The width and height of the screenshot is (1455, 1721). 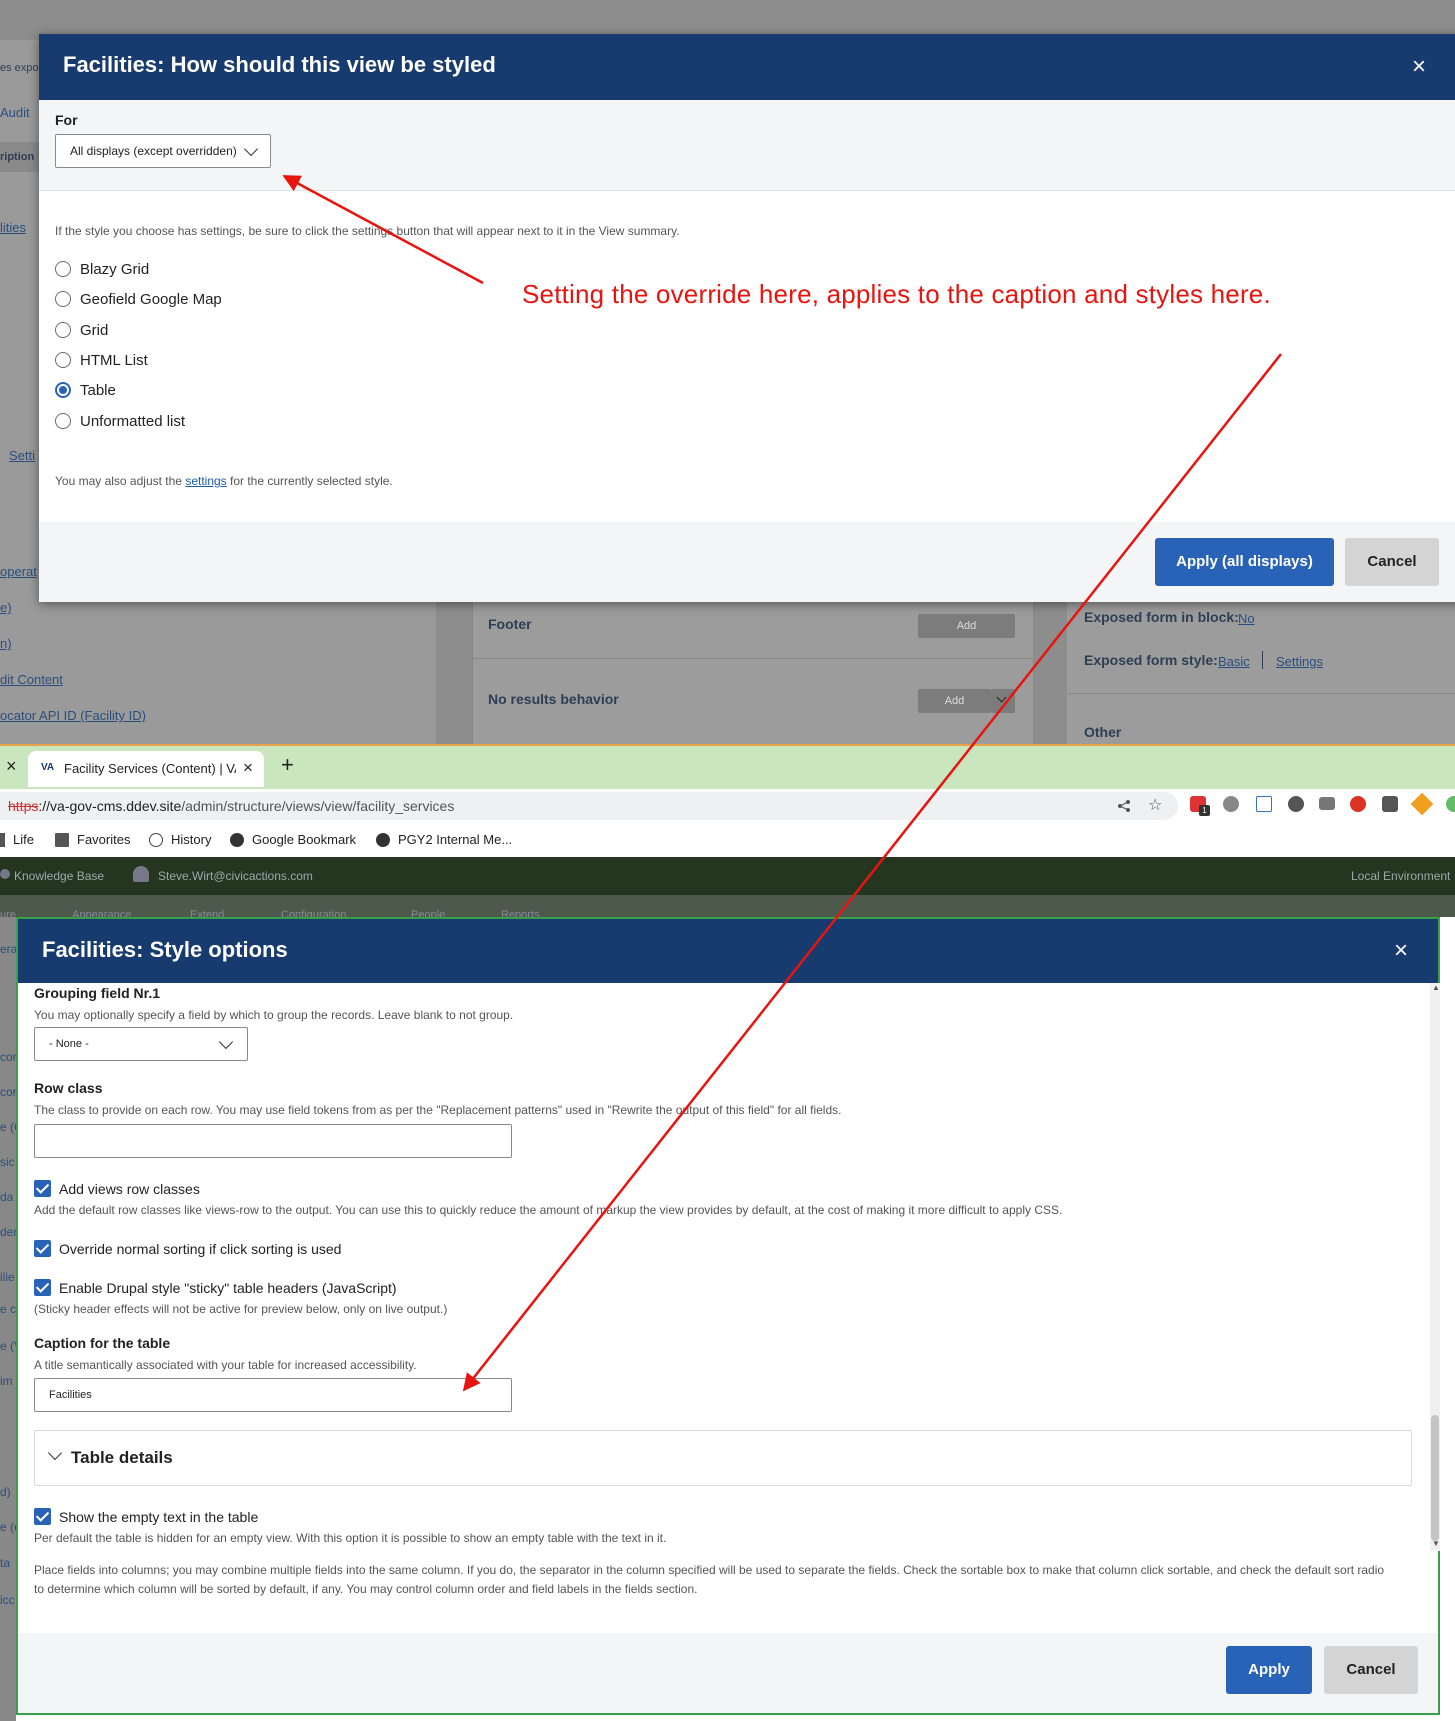 I want to click on bookmark-label: History, so click(x=191, y=839).